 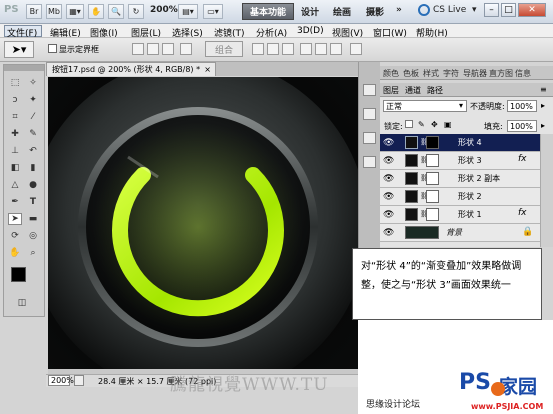 What do you see at coordinates (421, 124) in the screenshot?
I see `lock-image-icon: ✎` at bounding box center [421, 124].